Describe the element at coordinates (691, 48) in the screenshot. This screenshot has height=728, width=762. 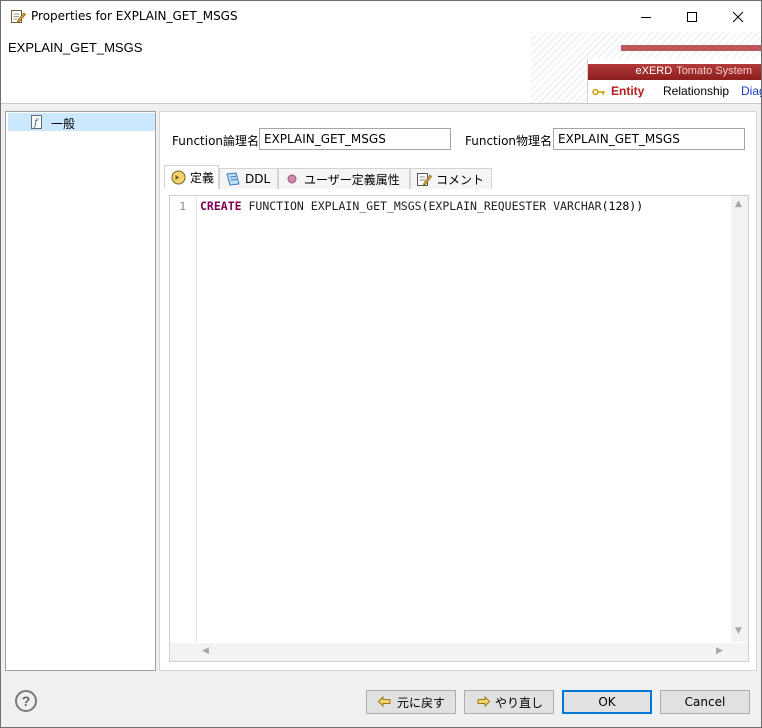
I see `banner-decoration` at that location.